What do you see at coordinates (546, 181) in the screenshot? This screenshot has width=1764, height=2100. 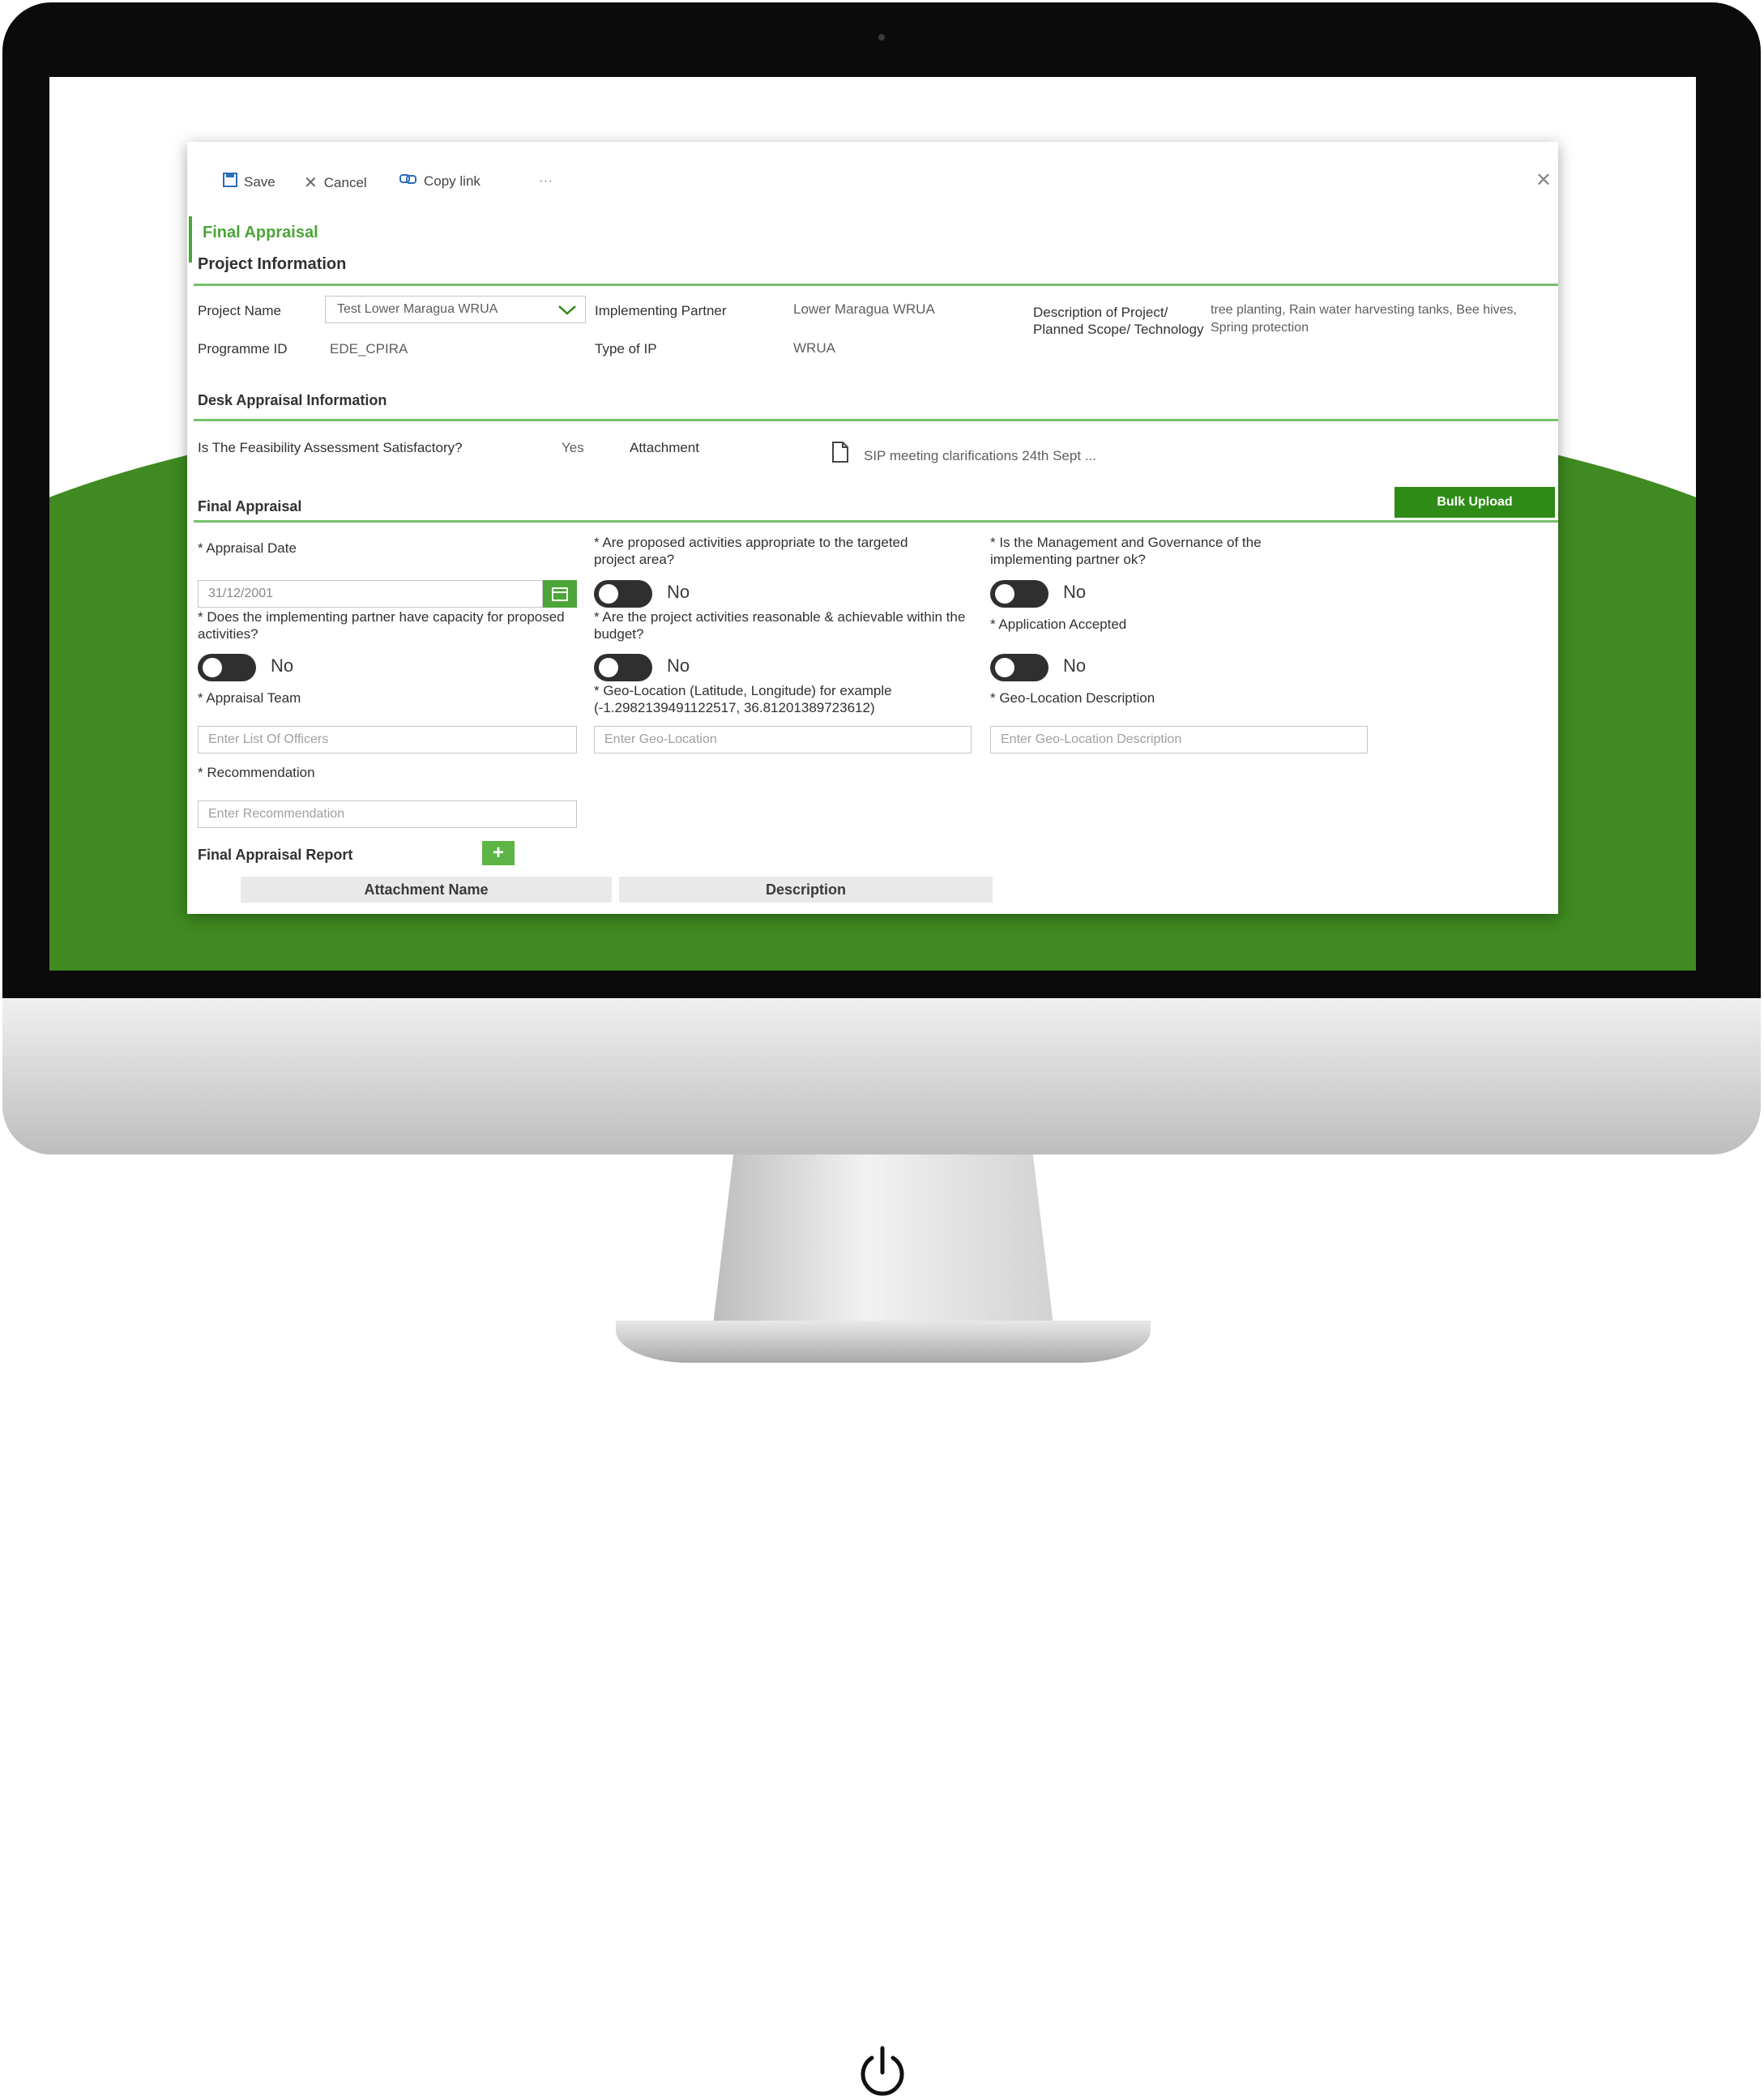 I see `more-icon: ···` at bounding box center [546, 181].